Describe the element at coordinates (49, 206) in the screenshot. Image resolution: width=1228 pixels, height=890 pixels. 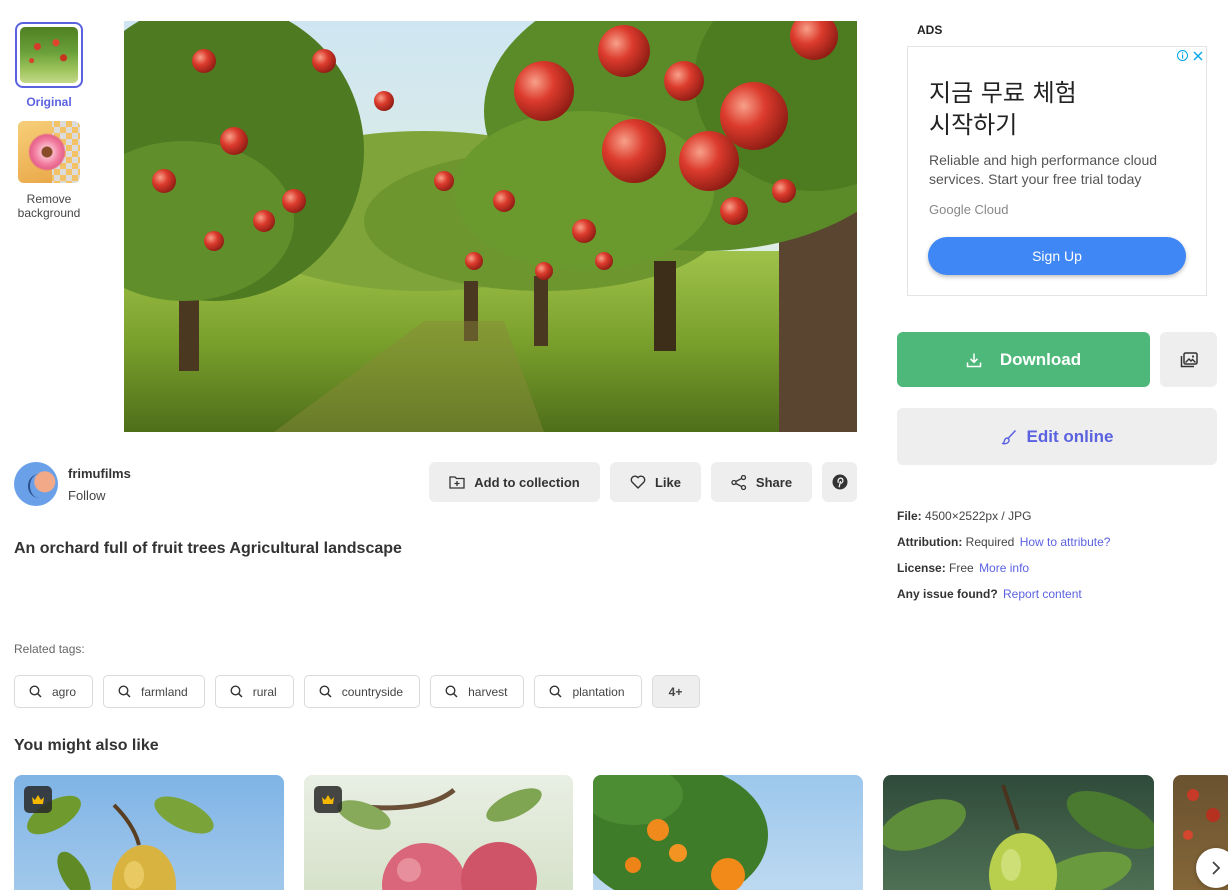
I see `remove-background-label: Remove background` at that location.